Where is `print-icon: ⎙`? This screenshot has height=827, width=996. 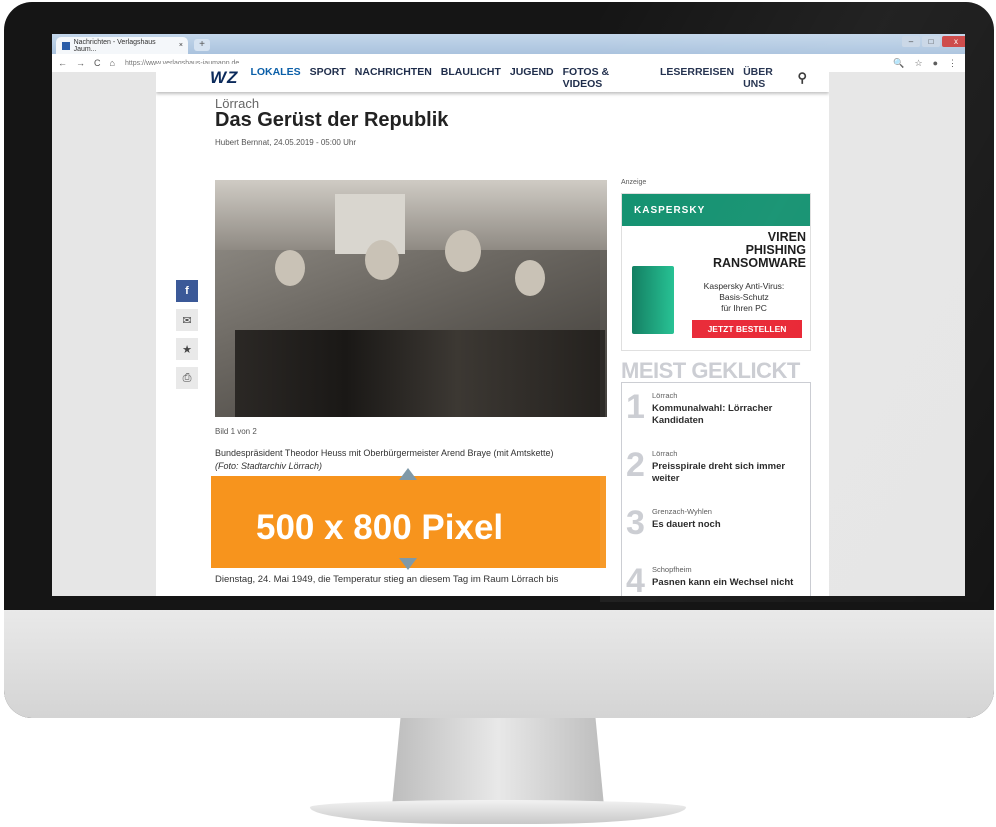 print-icon: ⎙ is located at coordinates (187, 378).